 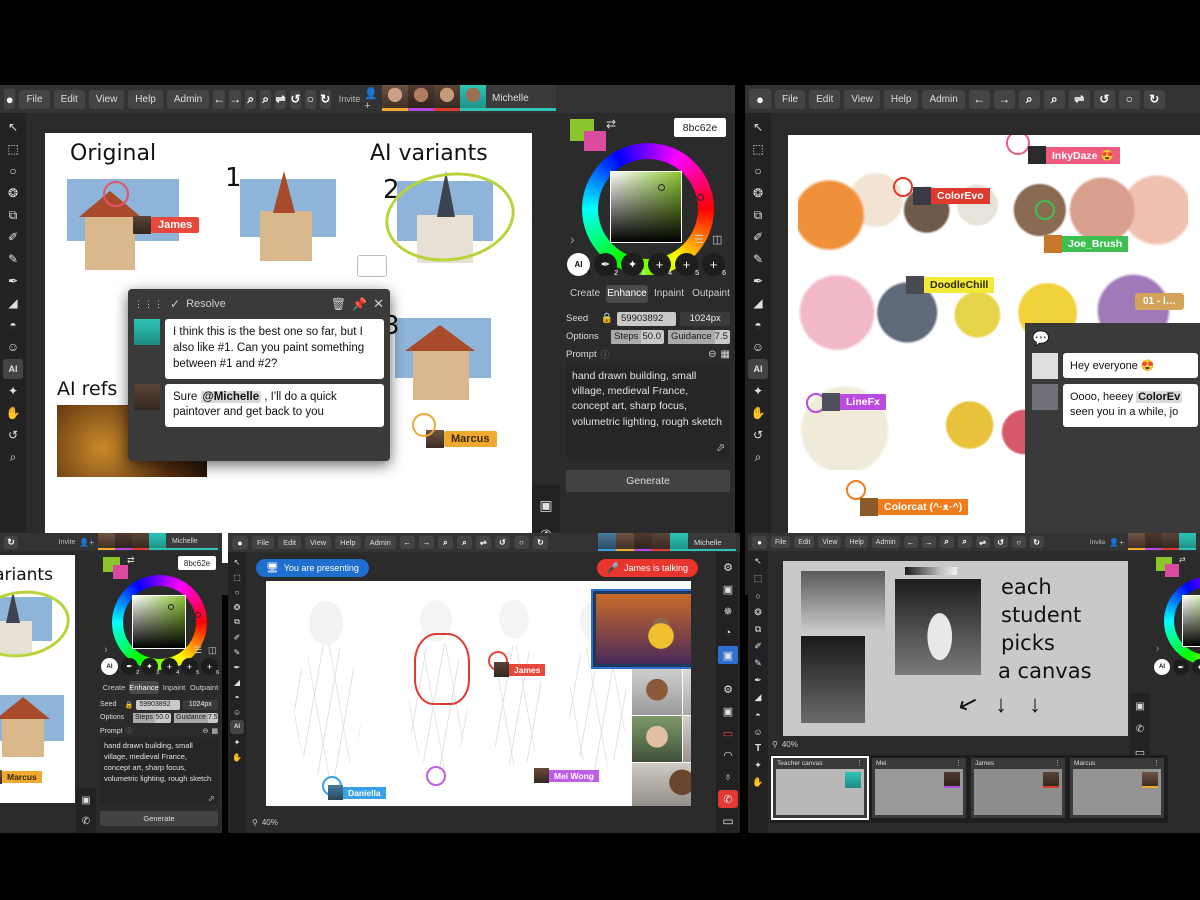 I want to click on panel4-canvas: each student picks a canvas ↙ ↓ ↓, so click(x=955, y=648).